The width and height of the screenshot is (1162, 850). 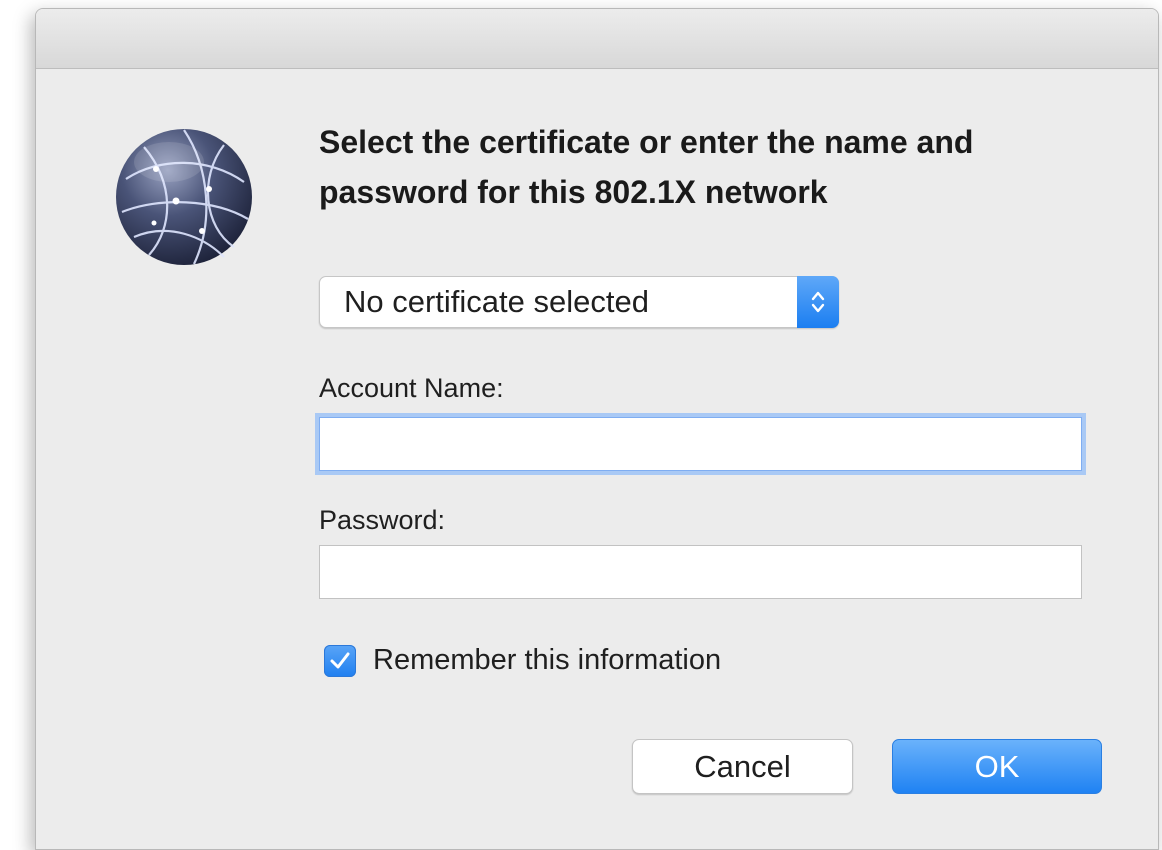 What do you see at coordinates (700, 572) in the screenshot?
I see `password-field` at bounding box center [700, 572].